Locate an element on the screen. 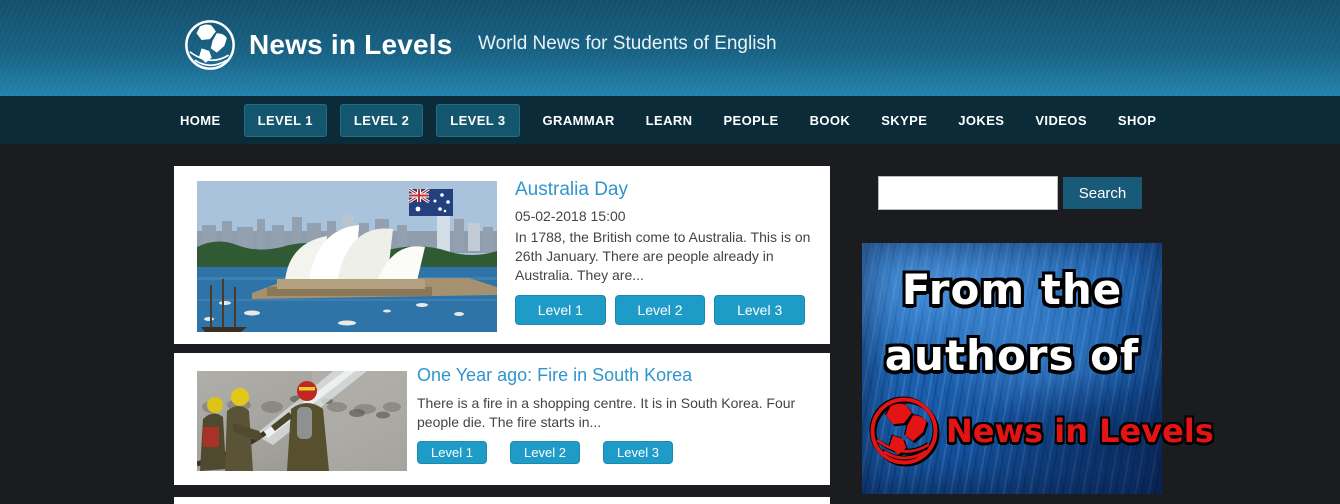  nav-item-level-3: LEVEL 3 is located at coordinates (478, 120).